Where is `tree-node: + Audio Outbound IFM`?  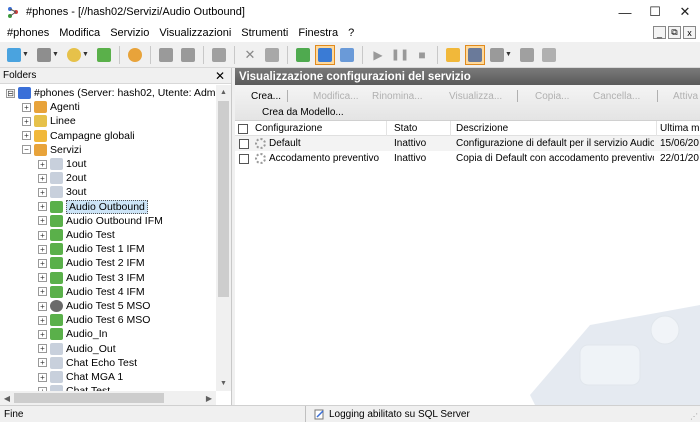 tree-node: + Audio Outbound IFM is located at coordinates (100, 221).